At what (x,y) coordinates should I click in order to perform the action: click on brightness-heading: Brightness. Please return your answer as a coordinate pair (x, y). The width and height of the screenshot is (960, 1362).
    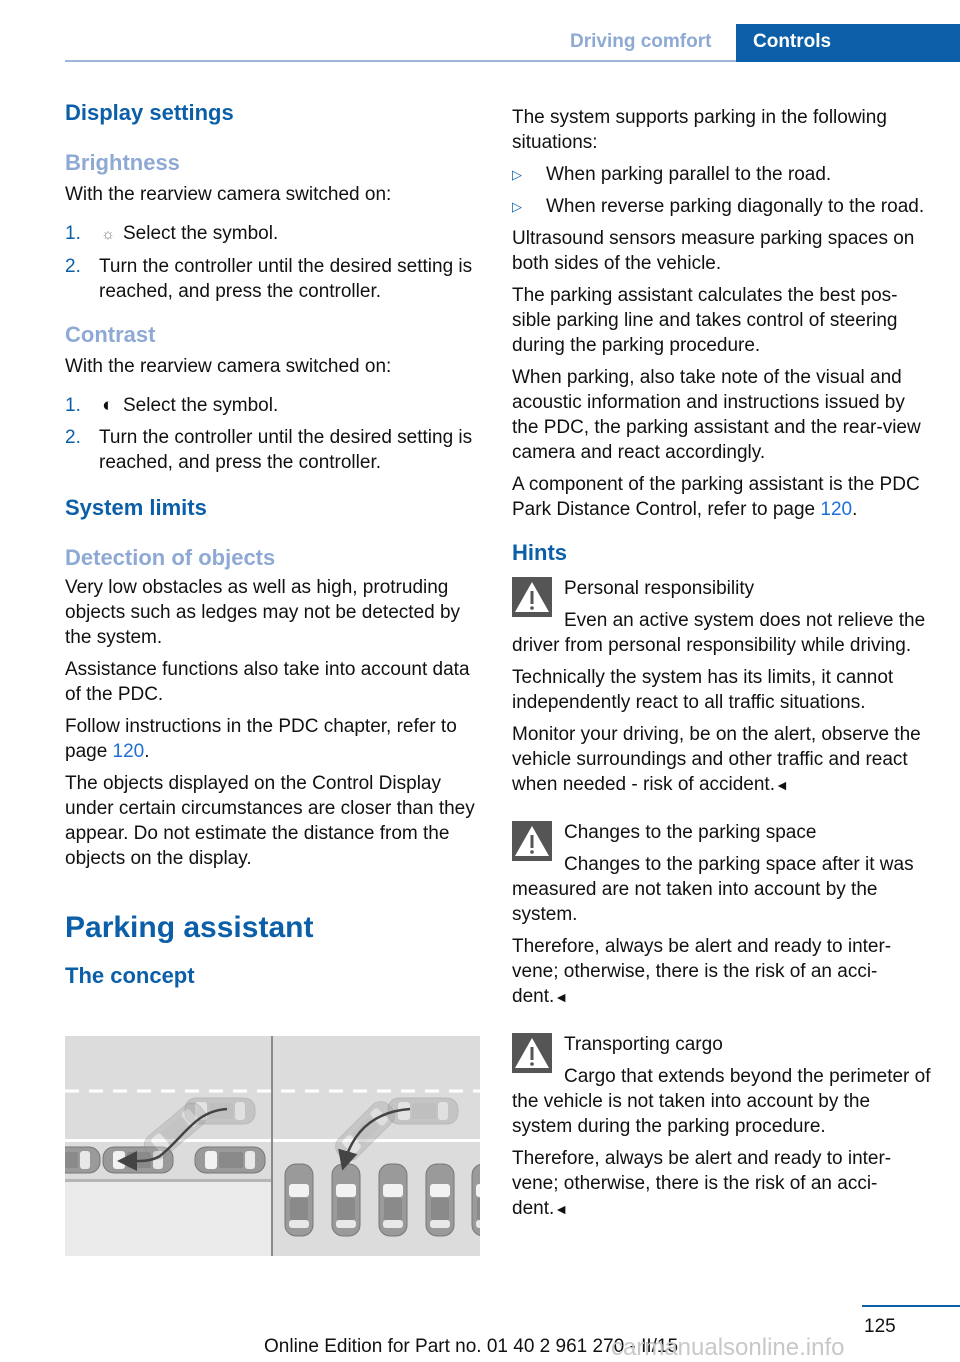
    Looking at the image, I should click on (122, 162).